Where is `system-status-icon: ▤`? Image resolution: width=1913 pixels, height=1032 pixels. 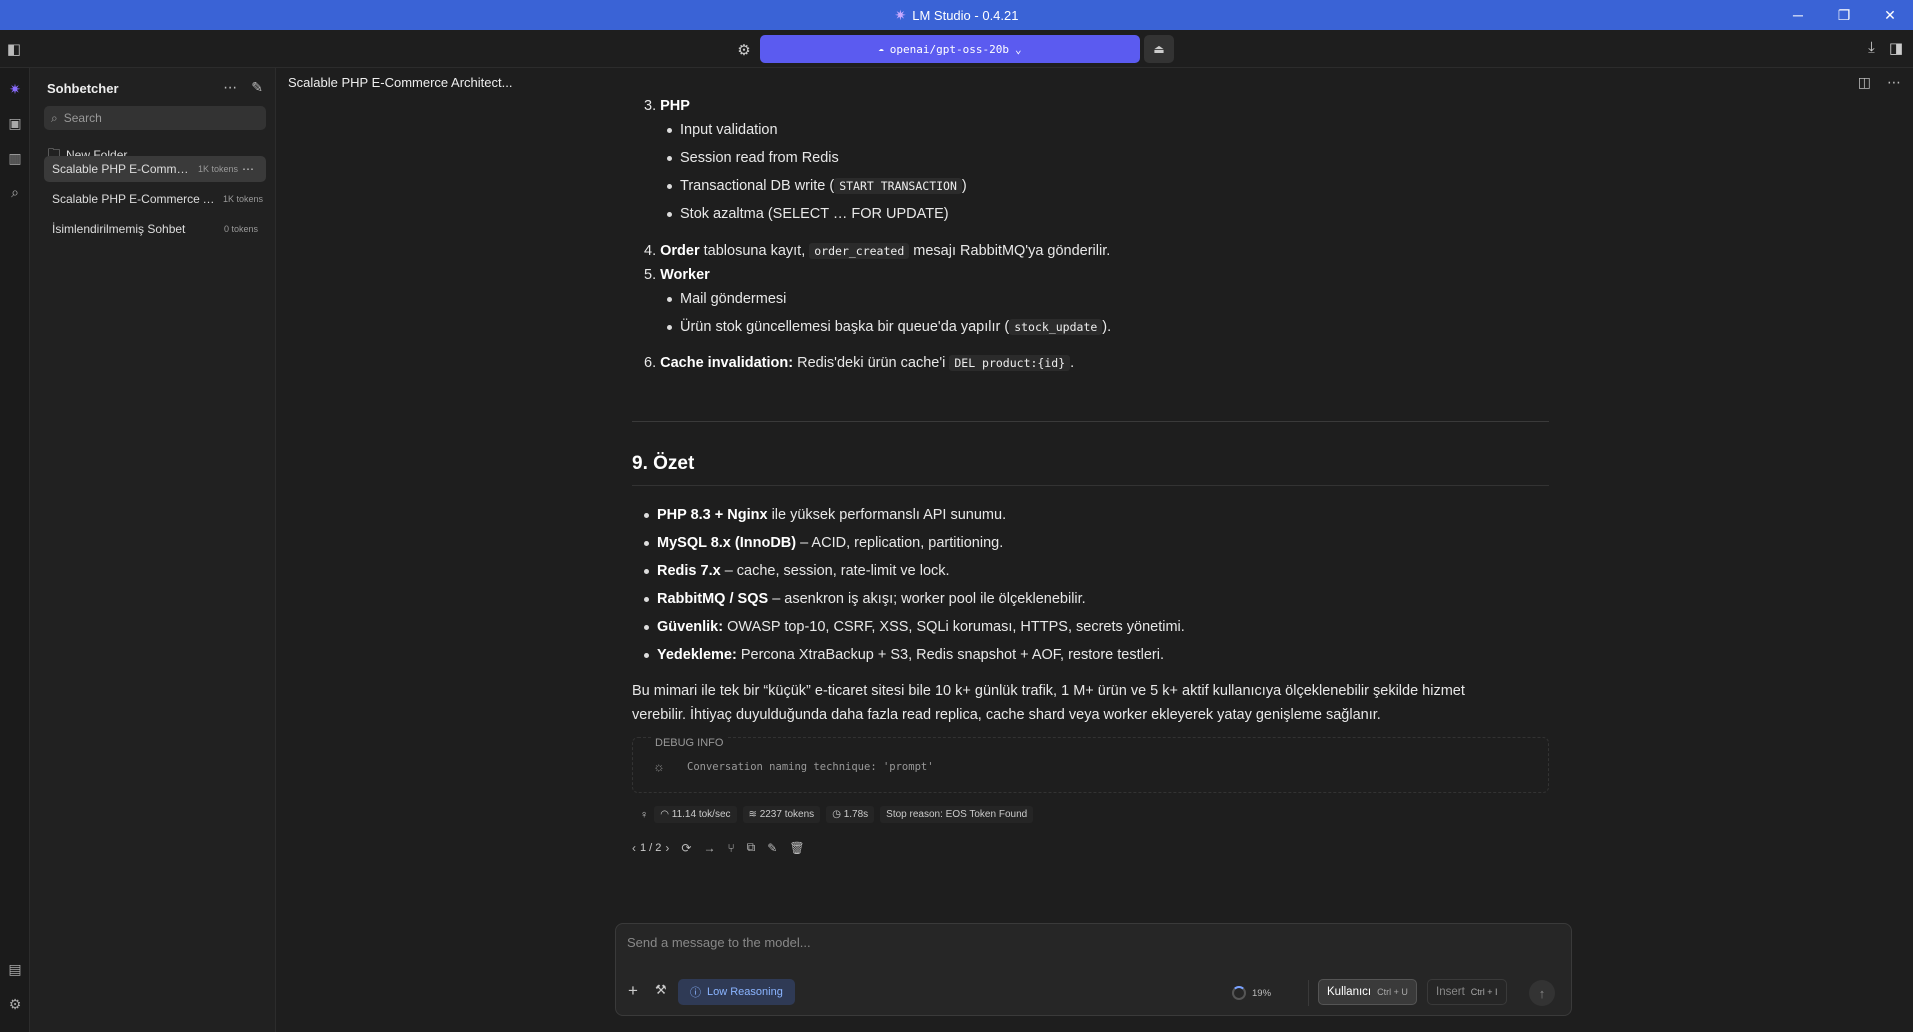
system-status-icon: ▤ is located at coordinates (15, 969).